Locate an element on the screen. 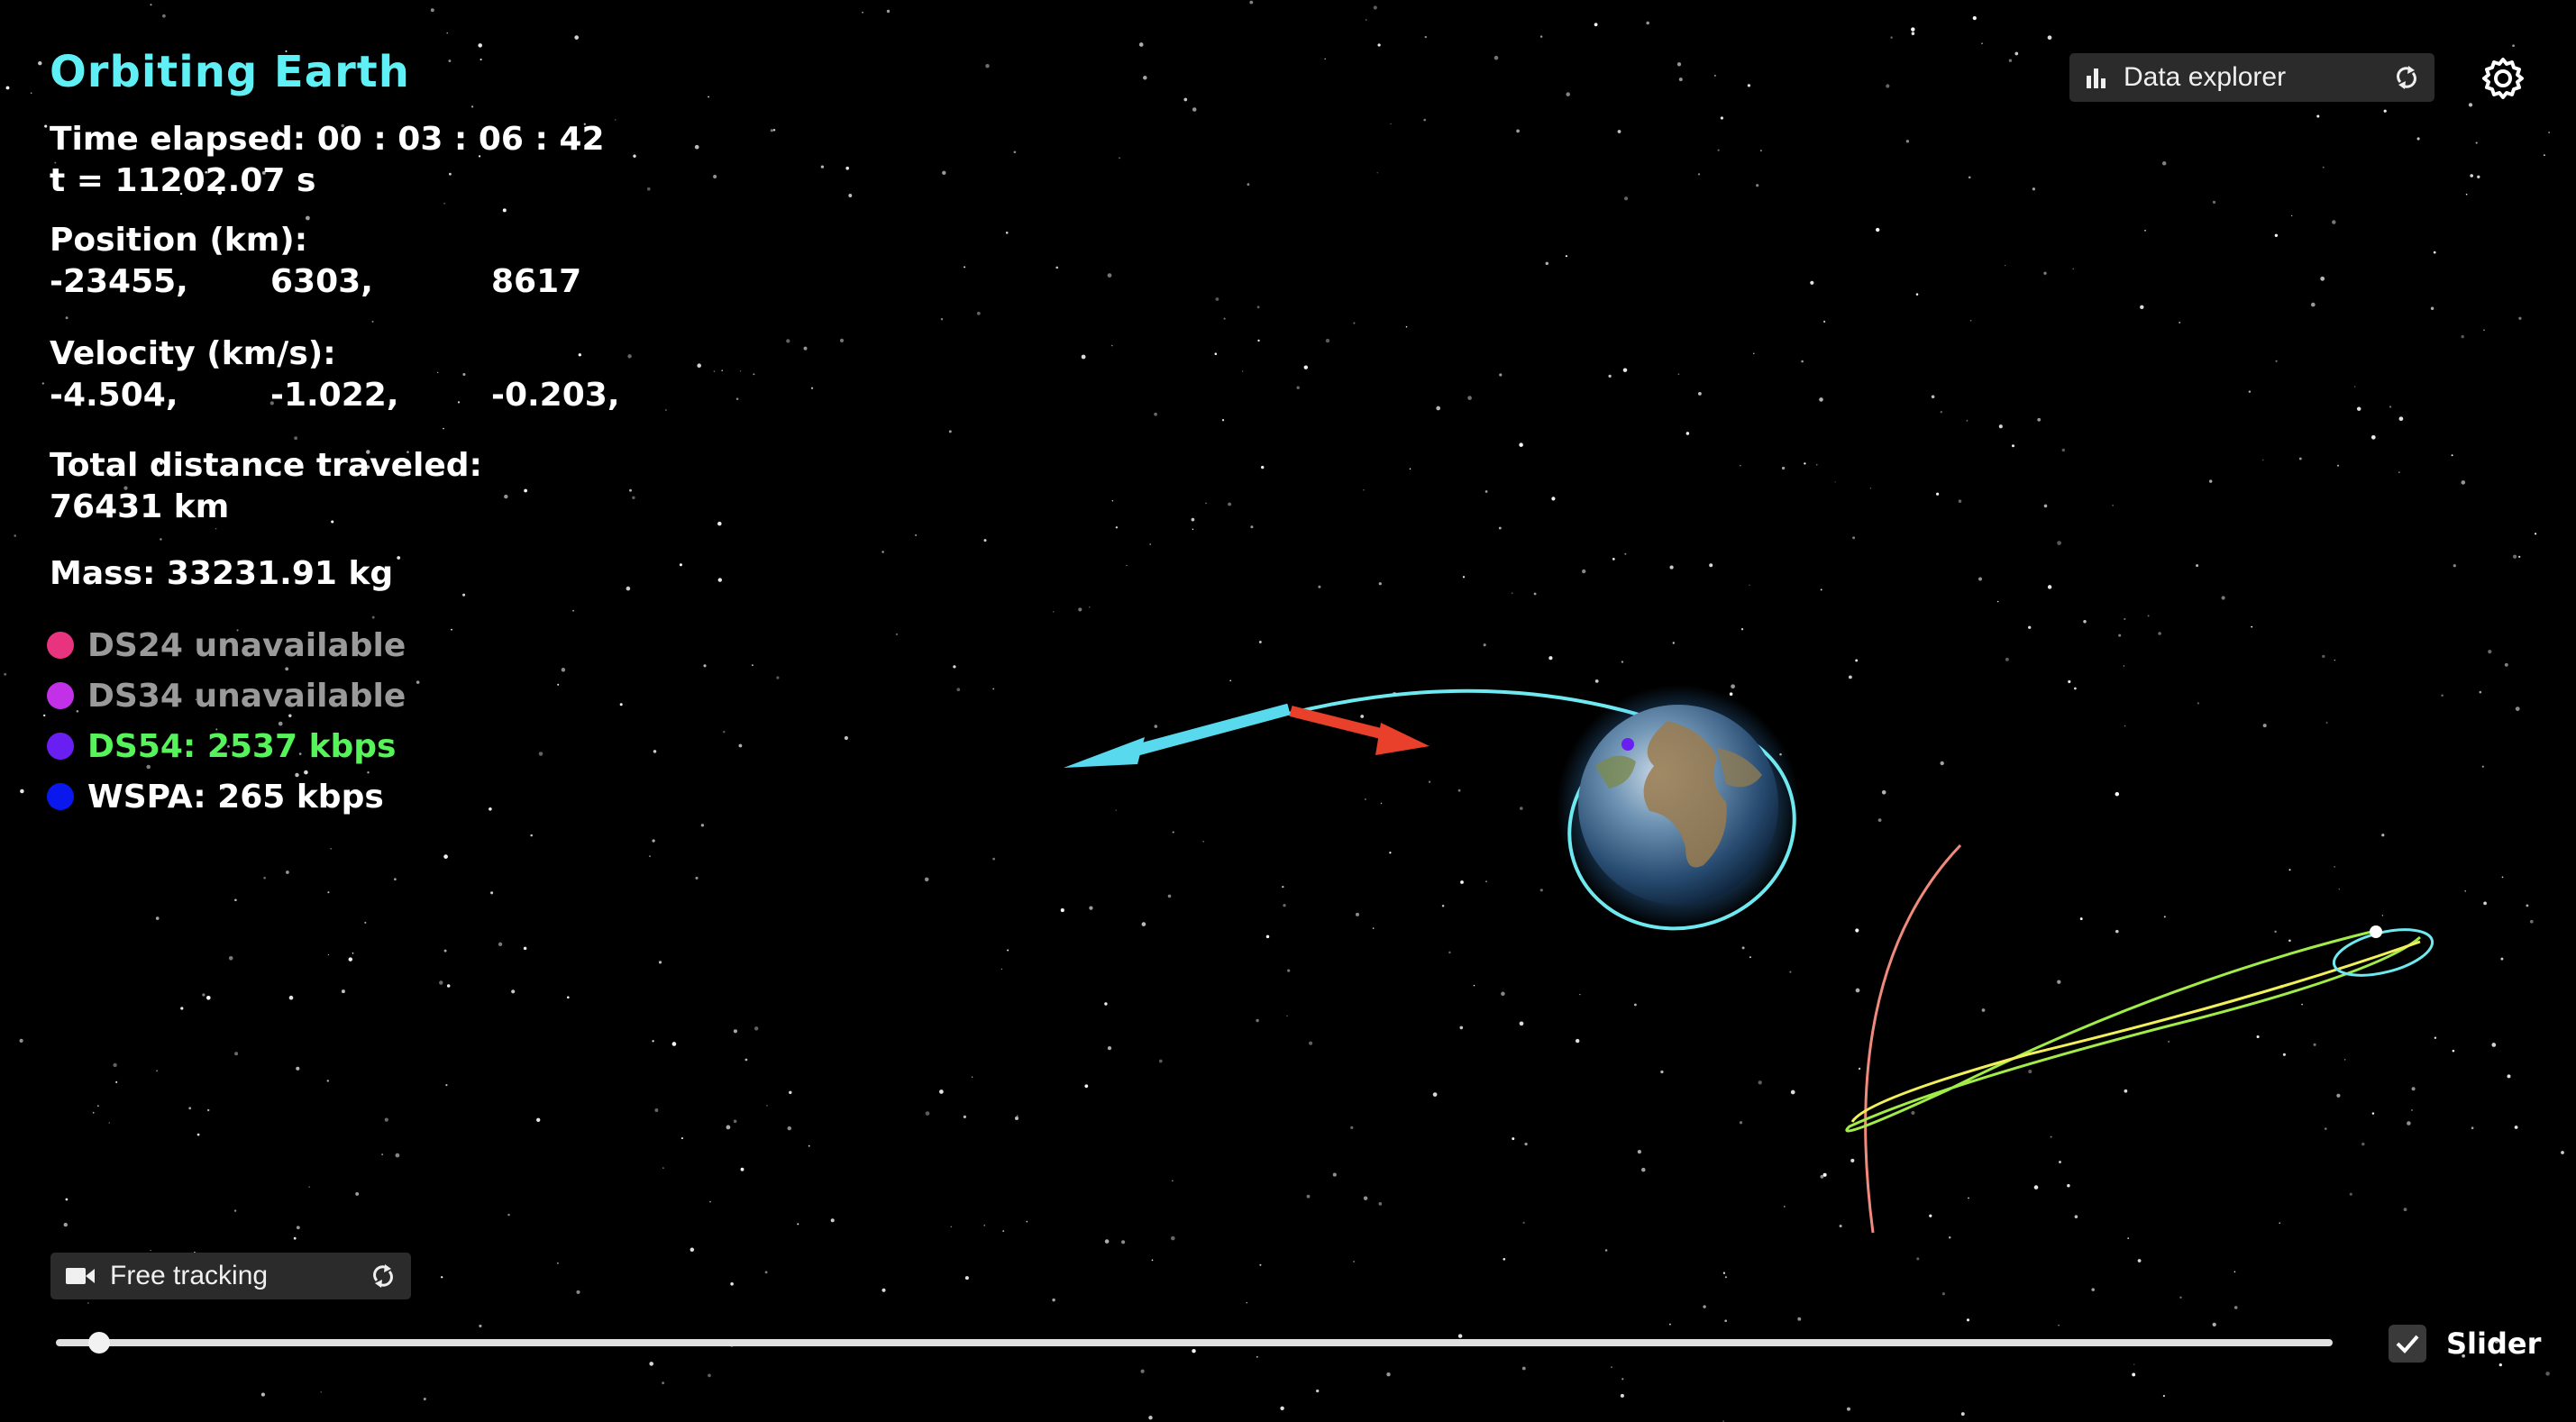 This screenshot has width=2576, height=1422. moon-orbit-arc is located at coordinates (1913, 1038).